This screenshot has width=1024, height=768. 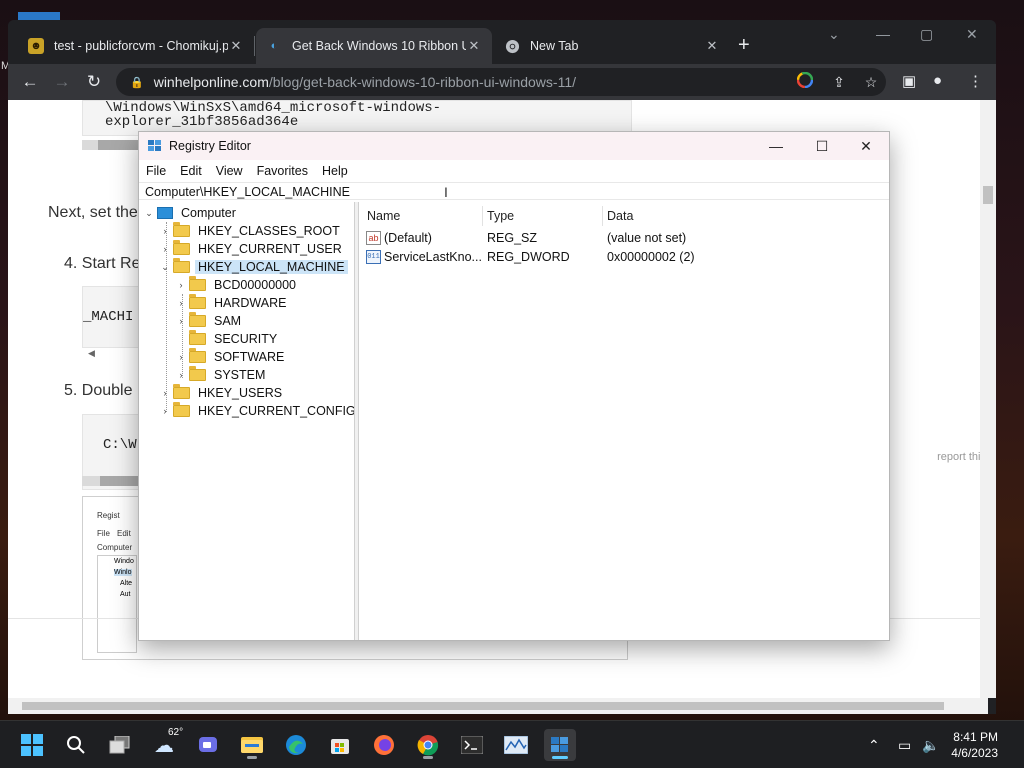 What do you see at coordinates (247, 192) in the screenshot?
I see `registry-address-text: Computer\HKEY_LOCAL_MACHINE` at bounding box center [247, 192].